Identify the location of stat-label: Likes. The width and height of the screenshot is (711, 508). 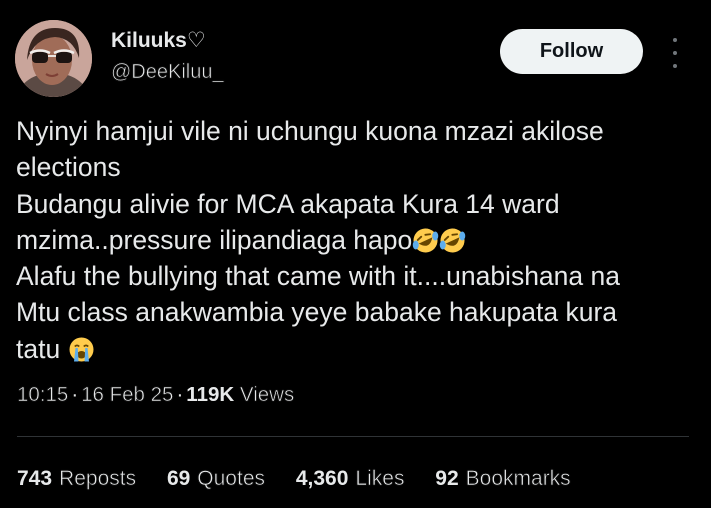
(380, 479).